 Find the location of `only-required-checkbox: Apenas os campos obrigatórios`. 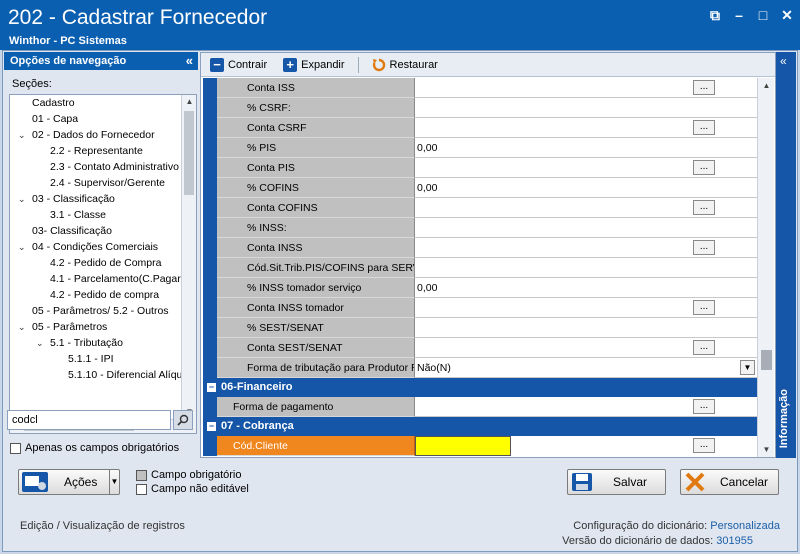

only-required-checkbox: Apenas os campos obrigatórios is located at coordinates (94, 448).